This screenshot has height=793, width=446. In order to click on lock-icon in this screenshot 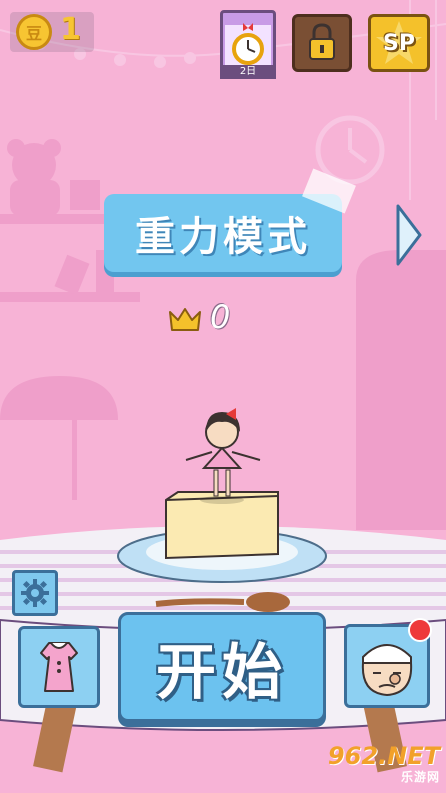, I will do `click(322, 41)`.